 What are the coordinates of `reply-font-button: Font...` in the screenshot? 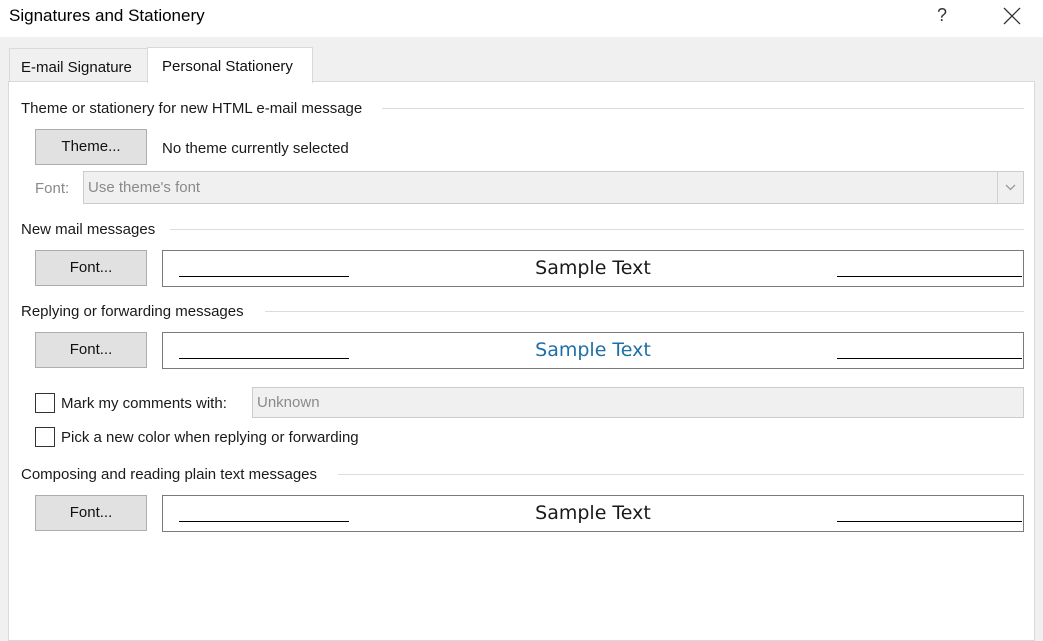 It's located at (91, 350).